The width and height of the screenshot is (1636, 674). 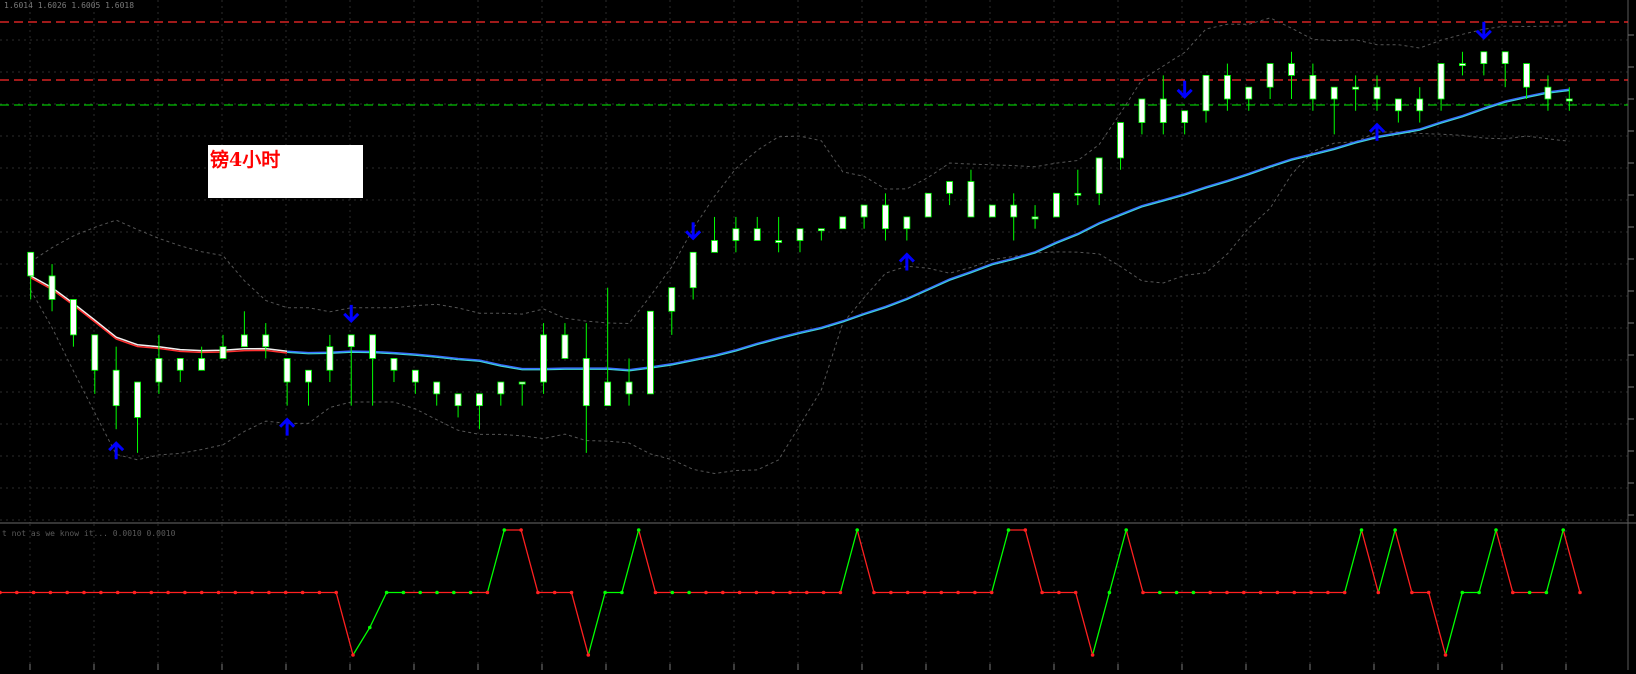 What do you see at coordinates (285, 171) in the screenshot?
I see `annotation-box: 镑4小时` at bounding box center [285, 171].